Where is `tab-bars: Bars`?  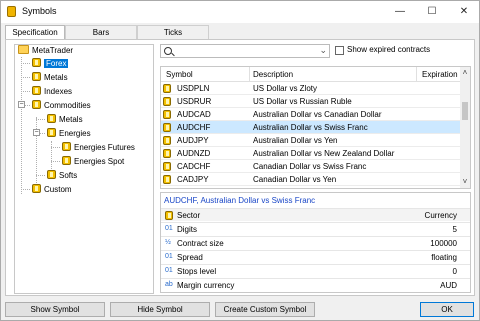
tab-bars: Bars is located at coordinates (101, 32).